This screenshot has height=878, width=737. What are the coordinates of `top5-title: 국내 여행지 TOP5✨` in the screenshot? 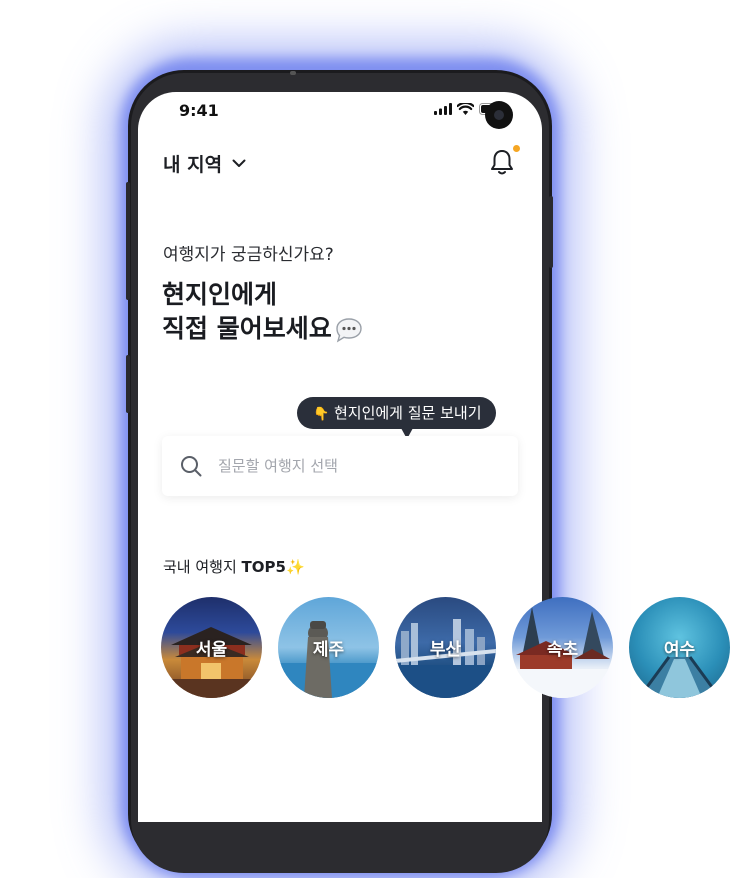 It's located at (234, 566).